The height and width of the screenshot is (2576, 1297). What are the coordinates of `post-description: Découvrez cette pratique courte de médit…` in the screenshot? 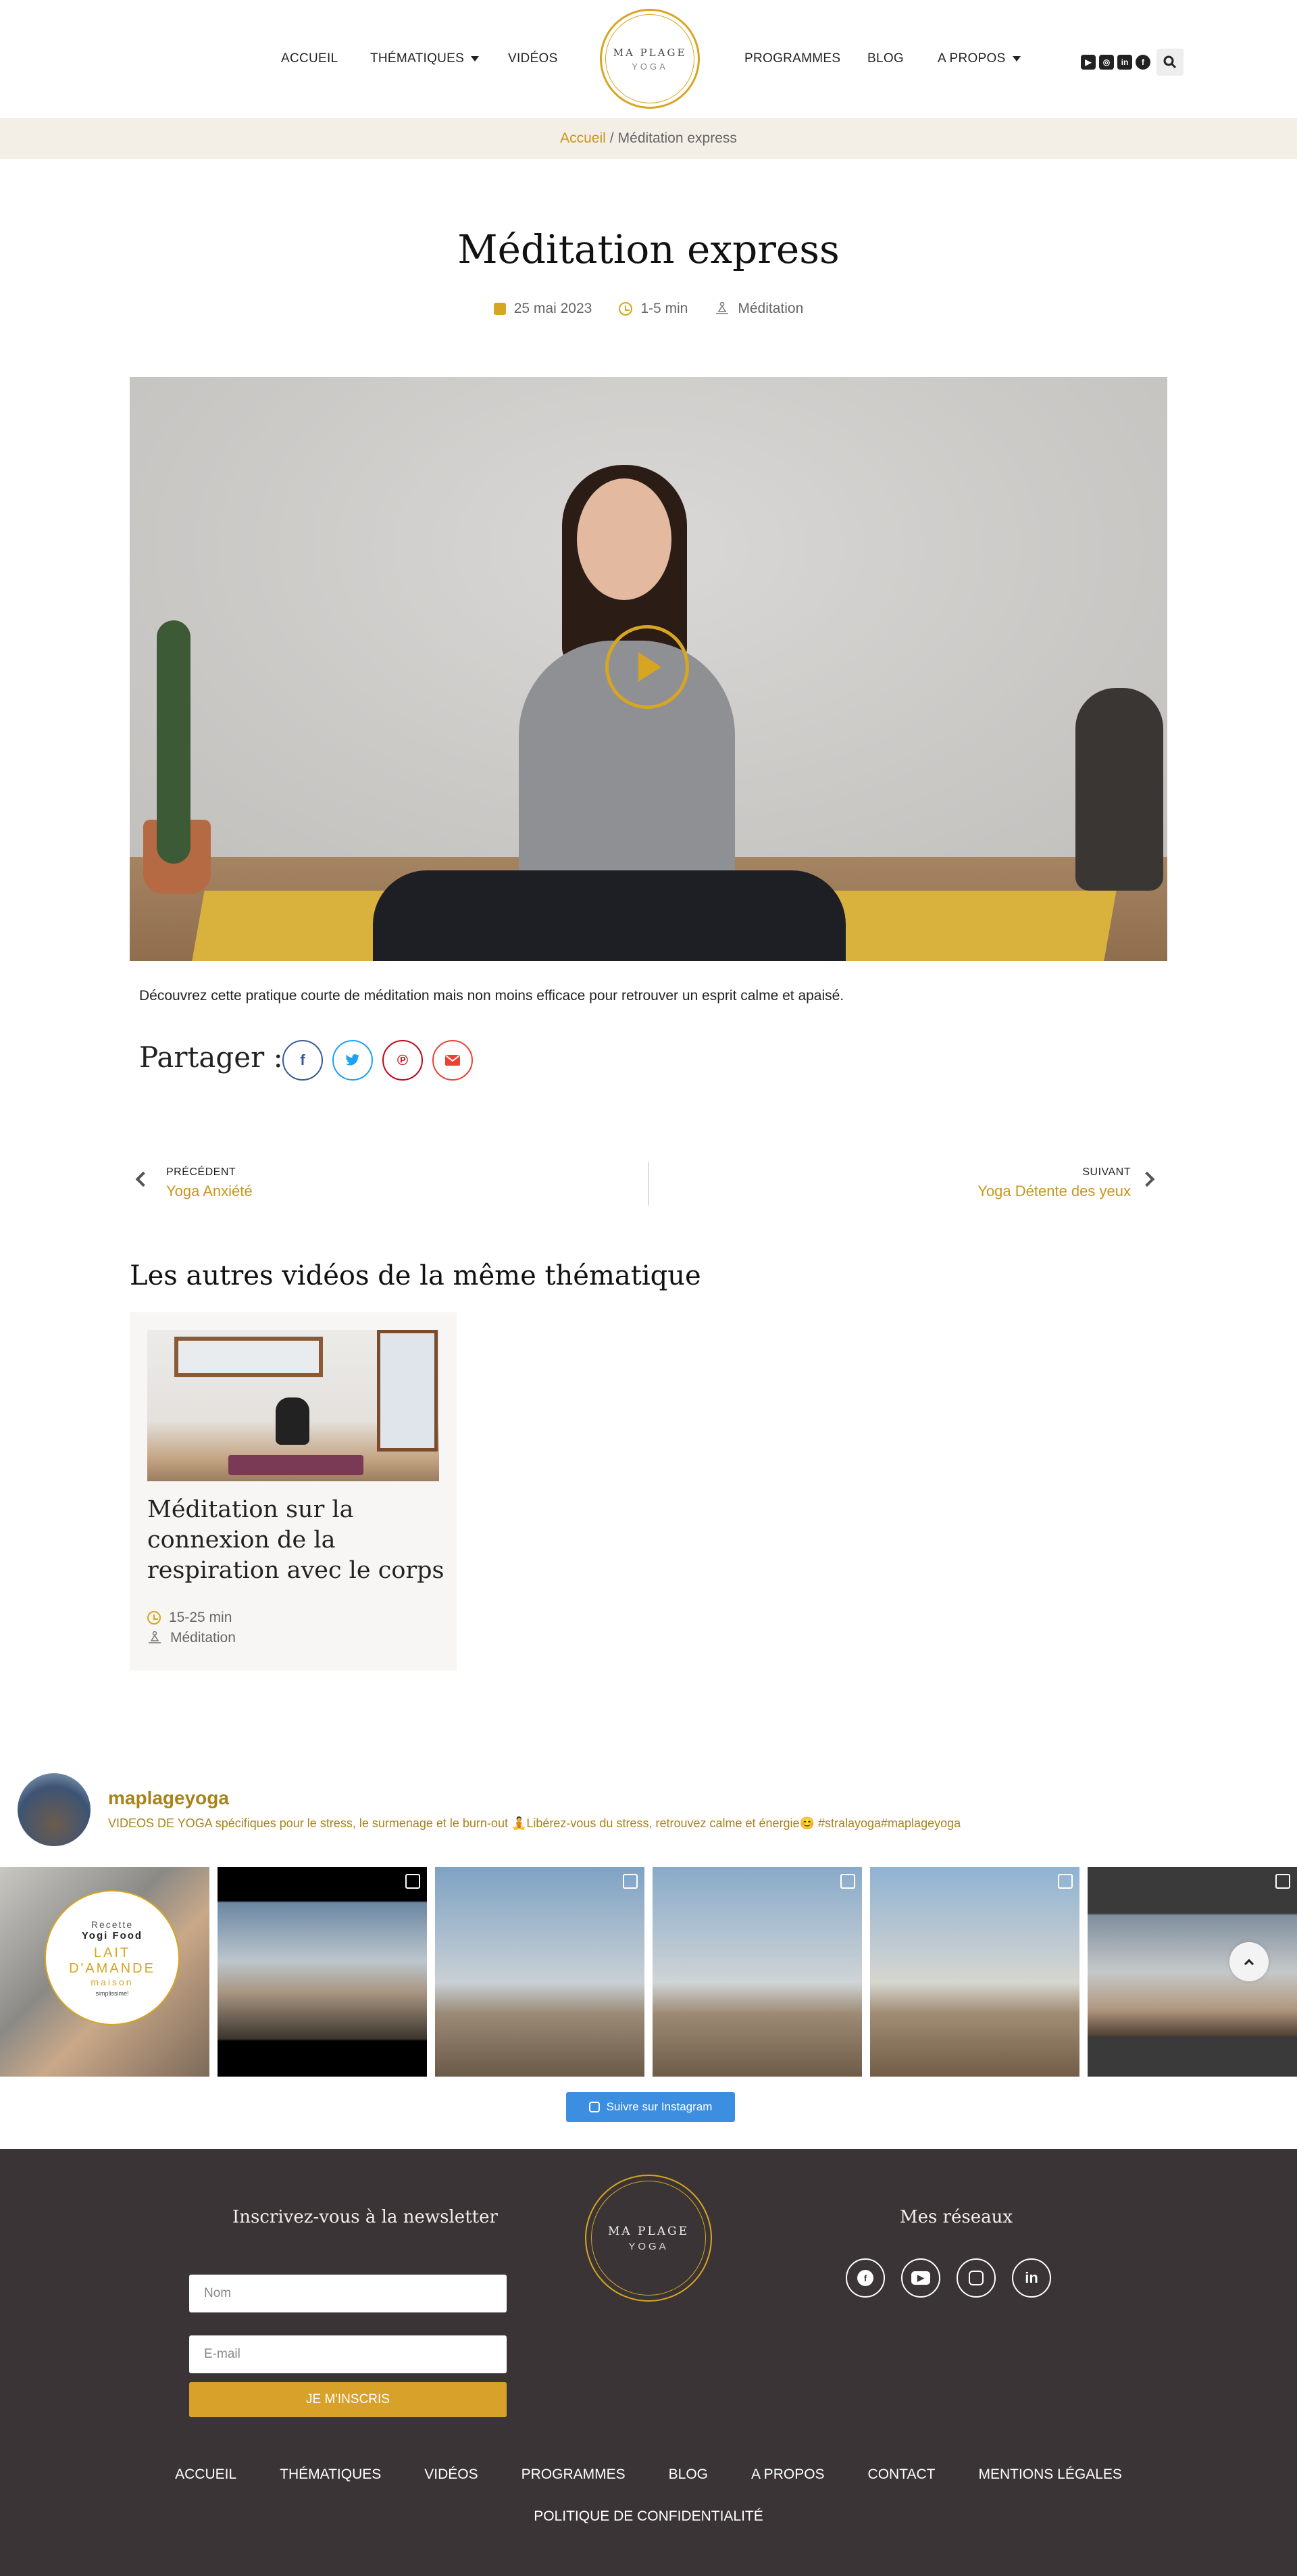 It's located at (491, 996).